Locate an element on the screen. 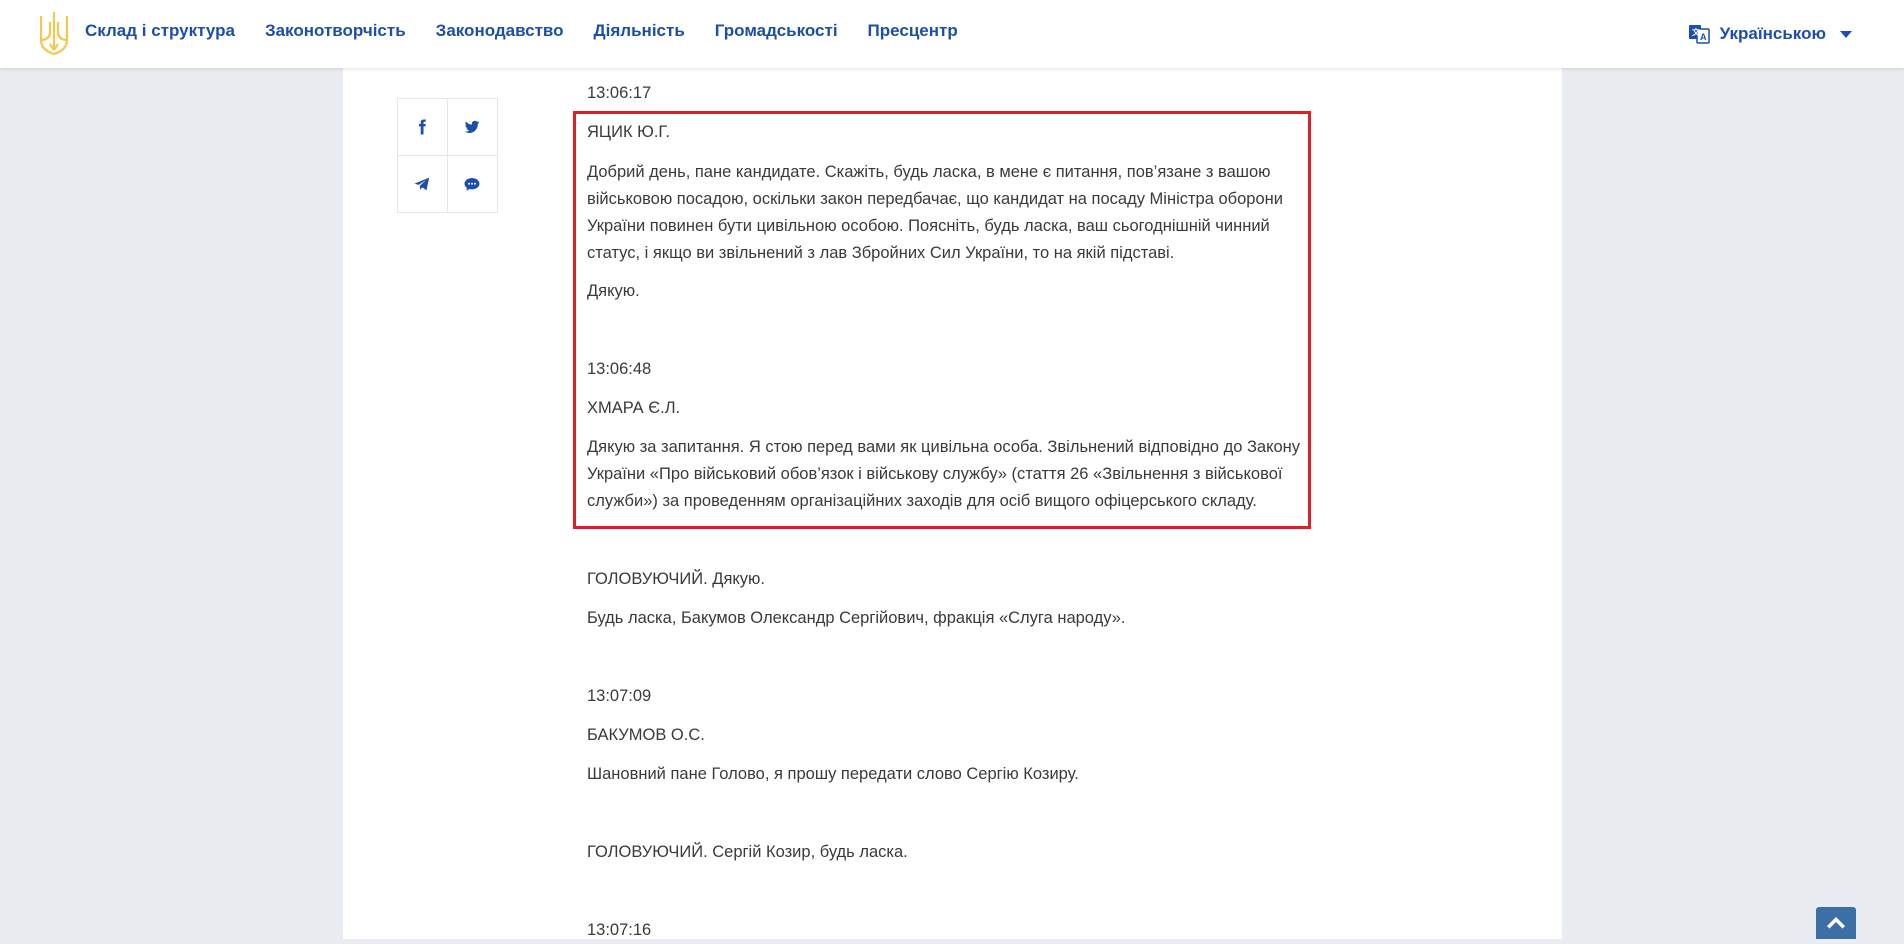 The width and height of the screenshot is (1904, 944). telegram-icon is located at coordinates (422, 184).